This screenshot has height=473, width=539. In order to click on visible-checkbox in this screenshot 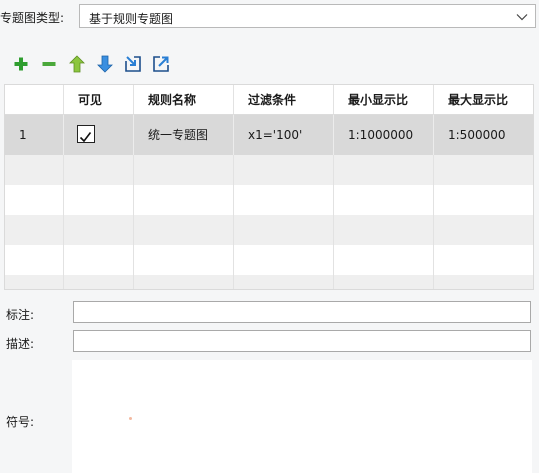, I will do `click(86, 134)`.